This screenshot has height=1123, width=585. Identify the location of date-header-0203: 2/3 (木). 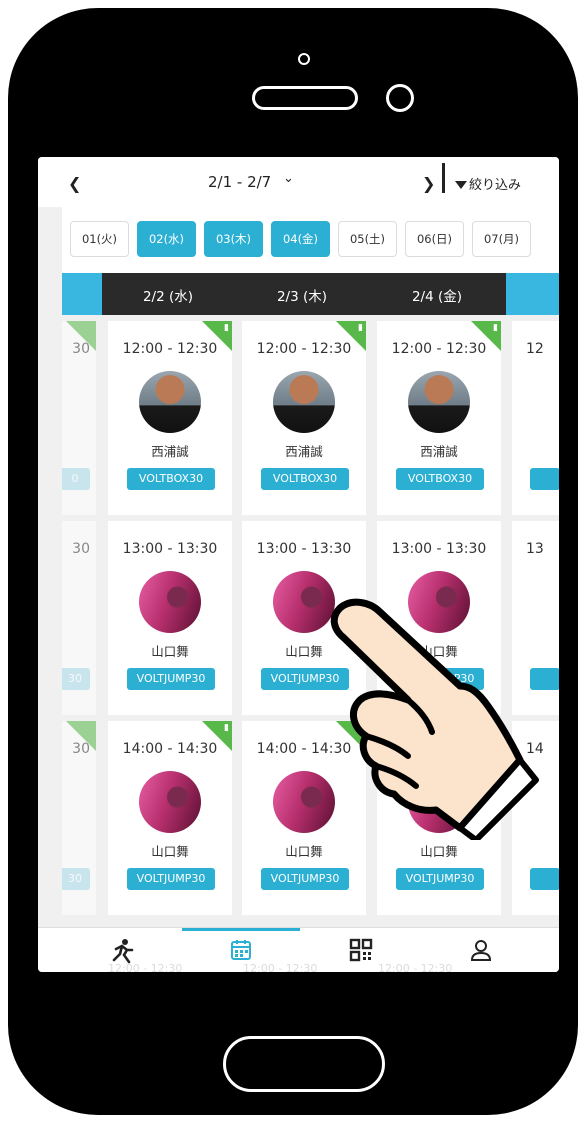
(302, 297).